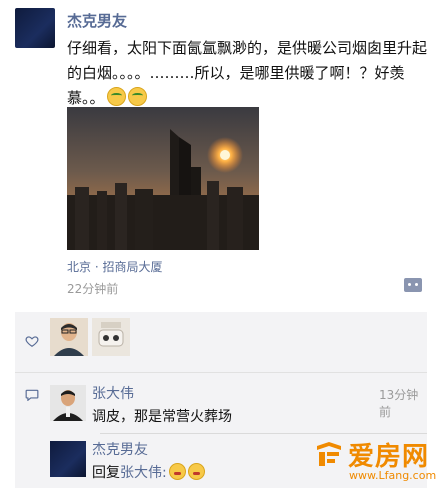 The height and width of the screenshot is (488, 444). What do you see at coordinates (238, 411) in the screenshot?
I see `comment-item: 张大伟 13分钟前 调皮，那是常营火葬场` at bounding box center [238, 411].